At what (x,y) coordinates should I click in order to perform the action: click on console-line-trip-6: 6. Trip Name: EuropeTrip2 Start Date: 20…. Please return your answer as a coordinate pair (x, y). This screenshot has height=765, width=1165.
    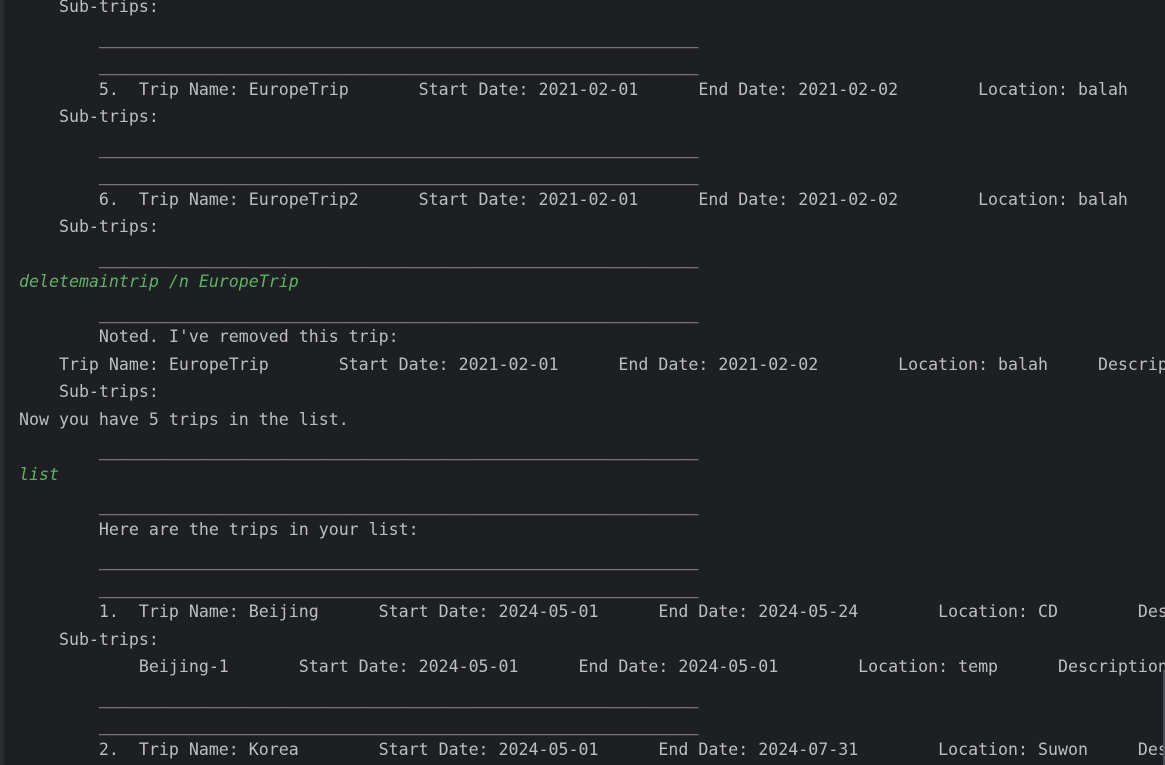
    Looking at the image, I should click on (573, 199).